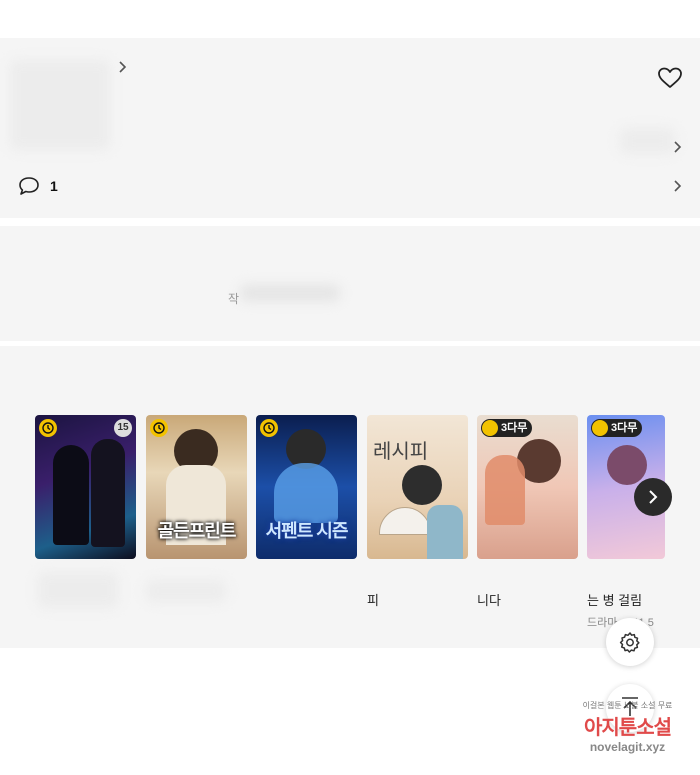  Describe the element at coordinates (350, 283) in the screenshot. I see `description-section` at that location.